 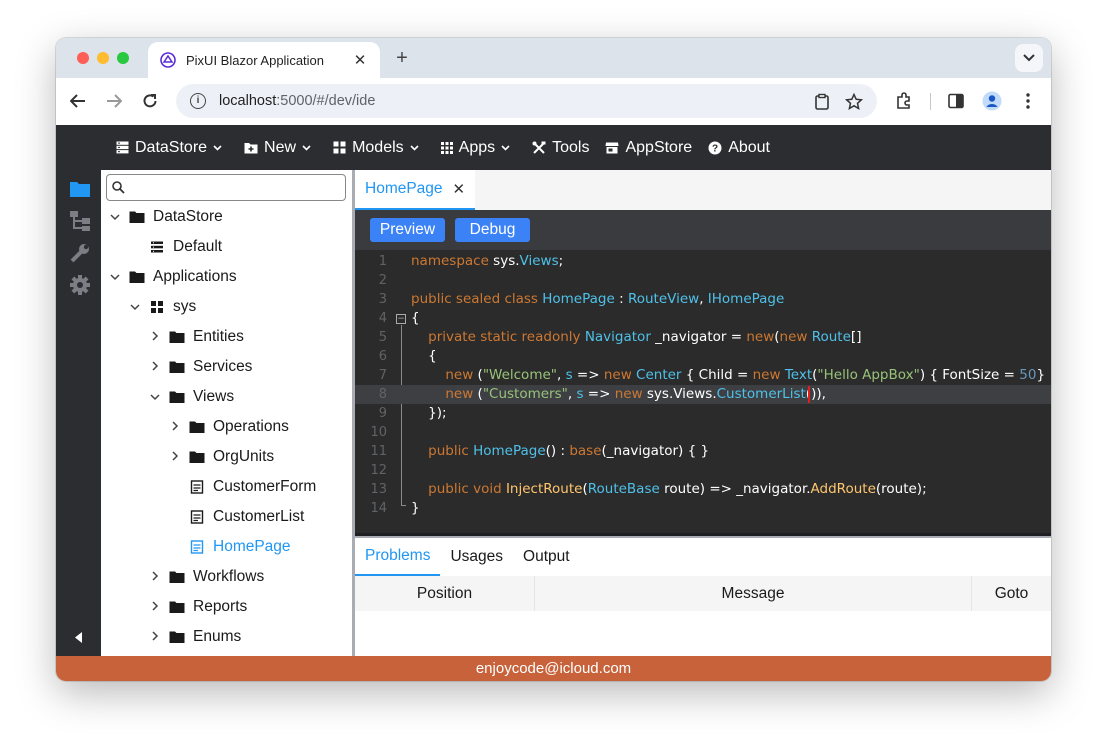 I want to click on tree-node-operations: Operations, so click(x=227, y=427).